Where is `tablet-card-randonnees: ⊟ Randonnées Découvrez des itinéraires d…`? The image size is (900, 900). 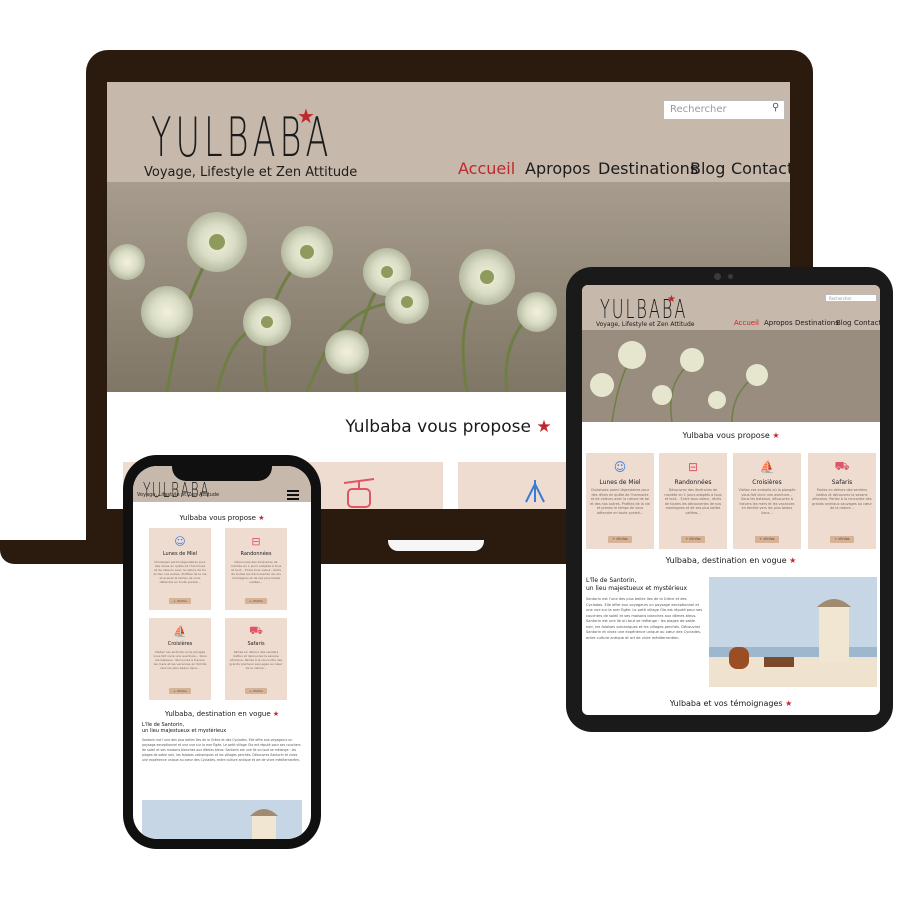 tablet-card-randonnees: ⊟ Randonnées Découvrez des itinéraires d… is located at coordinates (693, 501).